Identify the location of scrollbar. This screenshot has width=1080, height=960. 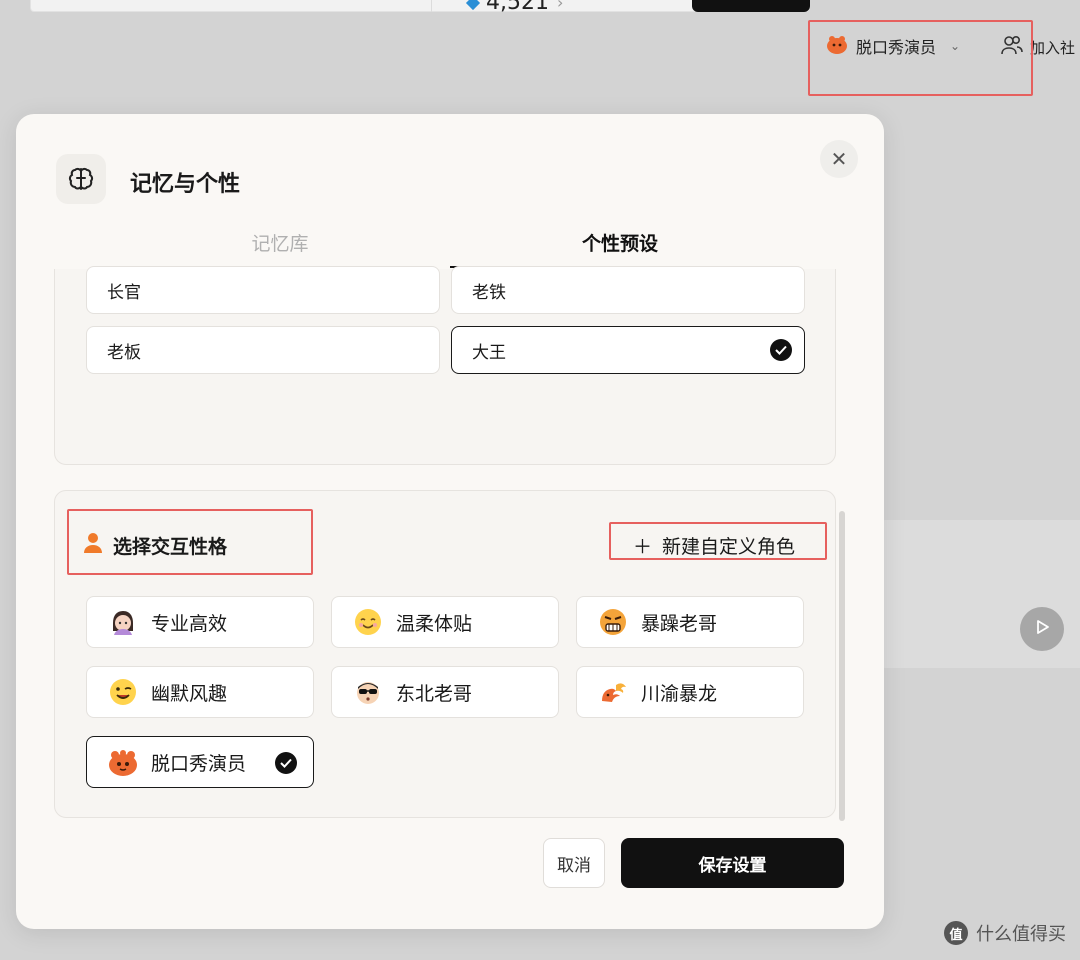
(842, 666).